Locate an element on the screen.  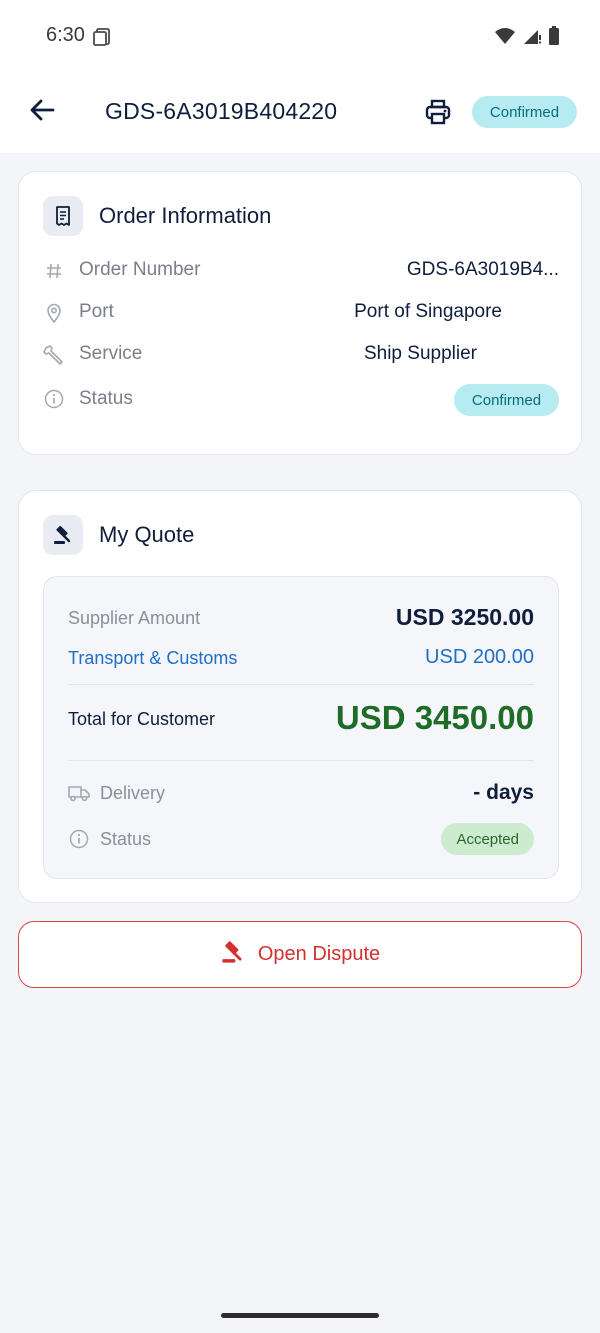
status-bar: 6:30 is located at coordinates (300, 36).